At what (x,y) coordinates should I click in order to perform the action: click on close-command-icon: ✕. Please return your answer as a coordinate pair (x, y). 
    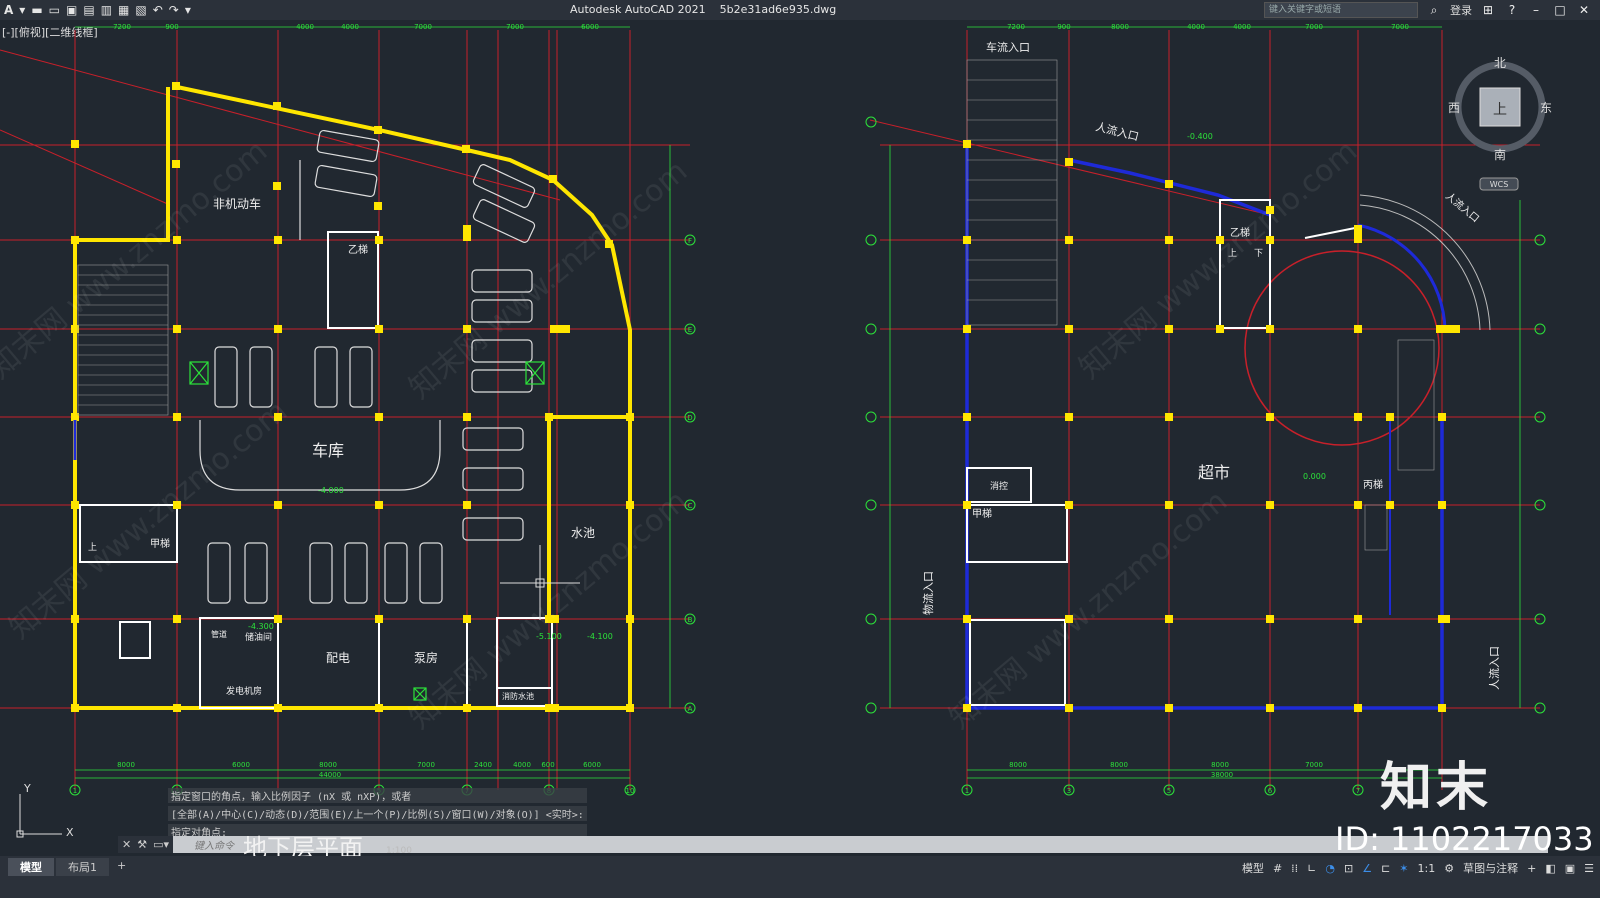
    Looking at the image, I should click on (126, 844).